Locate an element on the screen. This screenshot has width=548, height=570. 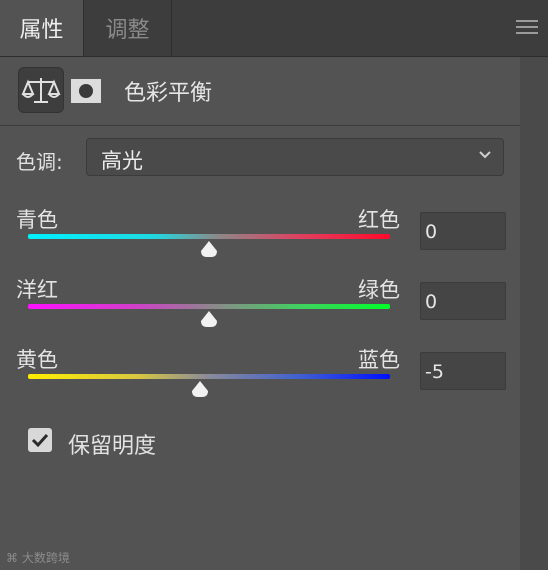
panel-edge is located at coordinates (534, 285).